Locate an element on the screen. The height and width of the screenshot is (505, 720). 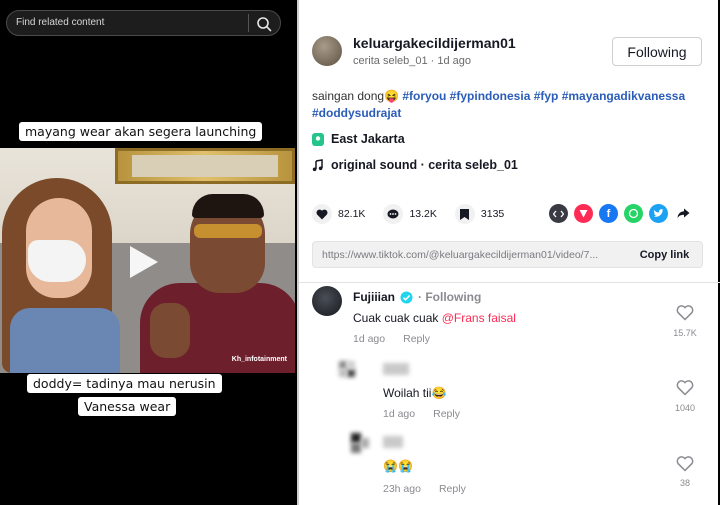
commenter-name: Fujiiian is located at coordinates (374, 297).